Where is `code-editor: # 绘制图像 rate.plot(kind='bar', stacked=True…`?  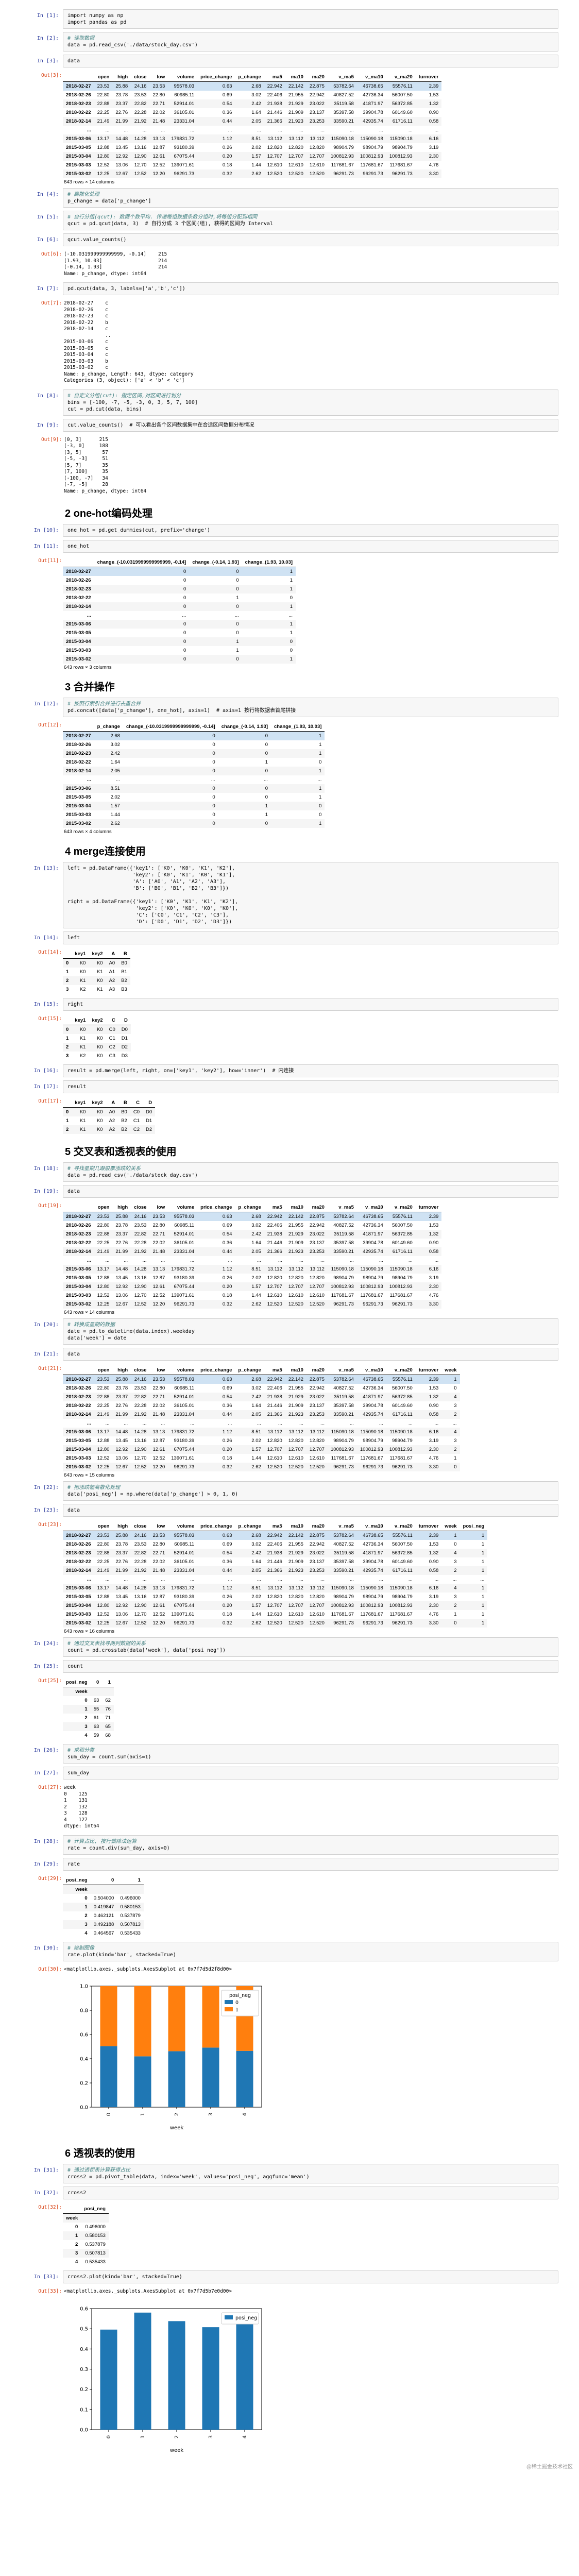 code-editor: # 绘制图像 rate.plot(kind='bar', stacked=True… is located at coordinates (310, 1951).